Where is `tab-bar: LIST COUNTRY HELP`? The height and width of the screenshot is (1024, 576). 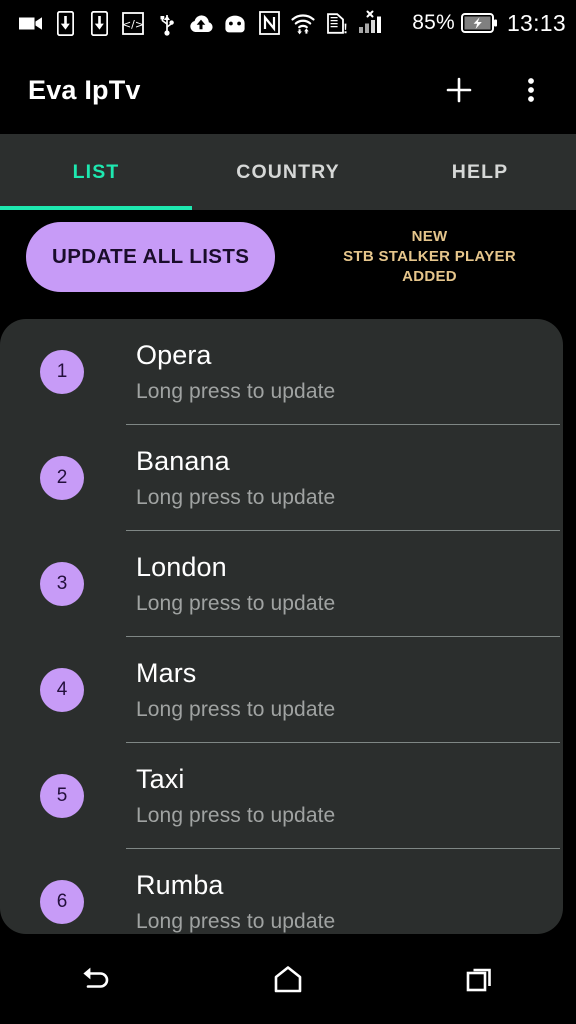 tab-bar: LIST COUNTRY HELP is located at coordinates (288, 172).